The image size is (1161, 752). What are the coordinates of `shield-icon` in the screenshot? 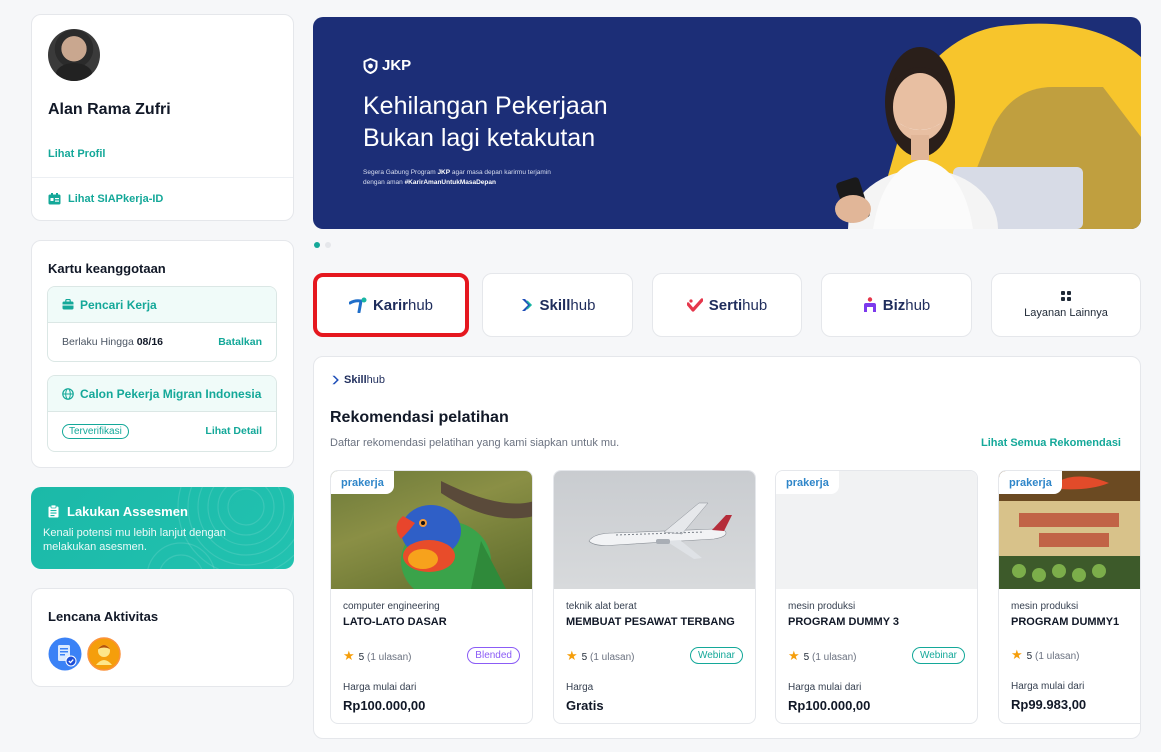 It's located at (370, 65).